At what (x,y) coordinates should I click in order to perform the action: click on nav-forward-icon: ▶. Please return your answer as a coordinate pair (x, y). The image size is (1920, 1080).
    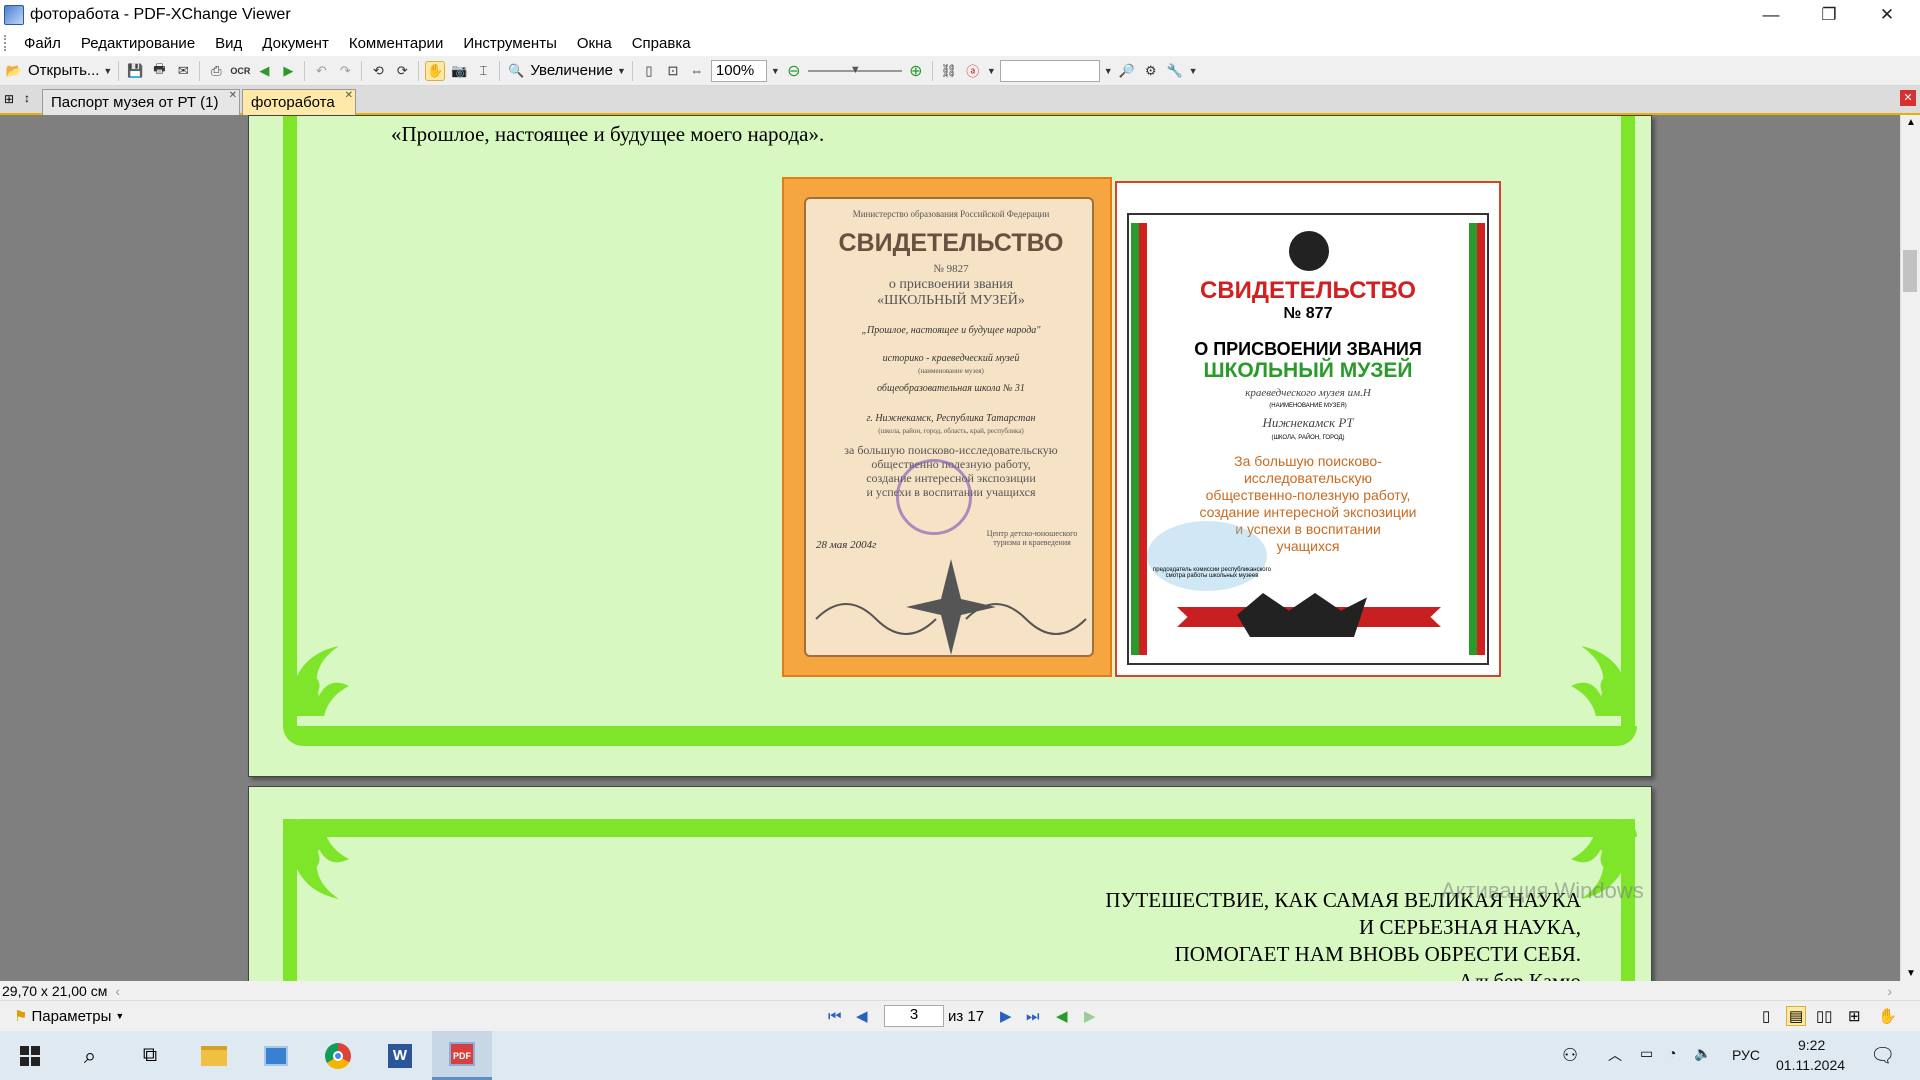
    Looking at the image, I should click on (1090, 1016).